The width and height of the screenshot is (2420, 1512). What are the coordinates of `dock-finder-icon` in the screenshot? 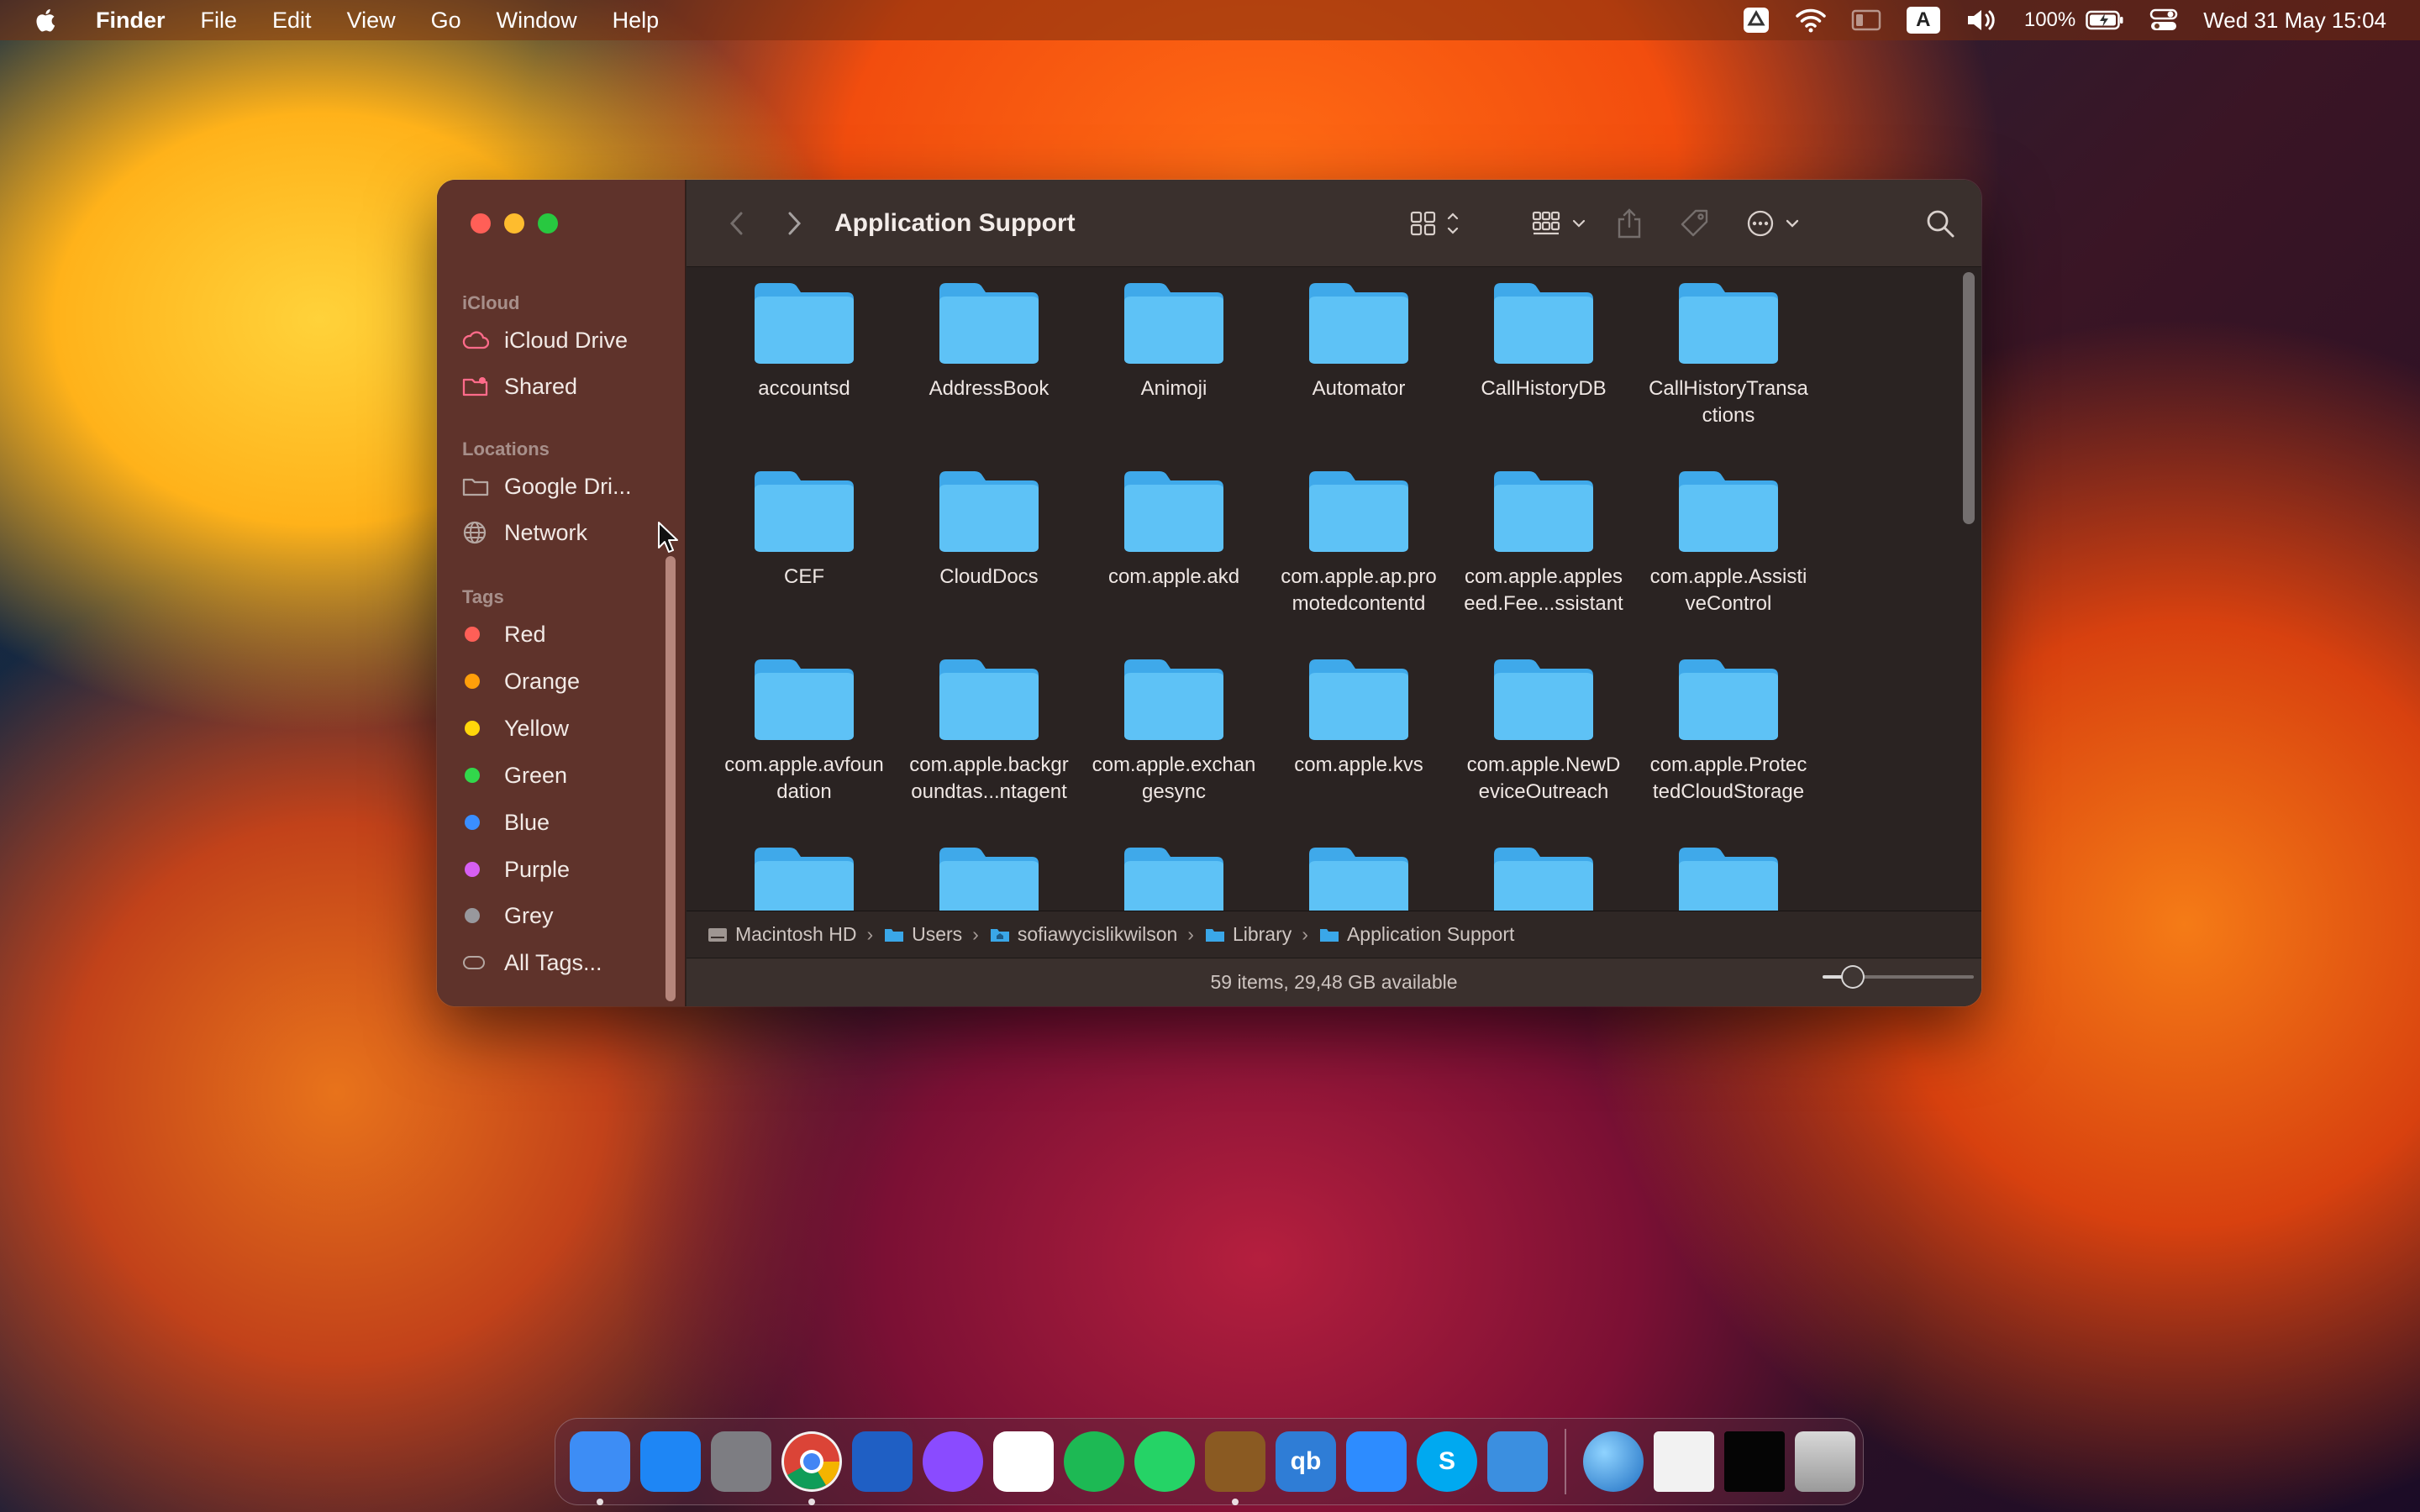 It's located at (600, 1468).